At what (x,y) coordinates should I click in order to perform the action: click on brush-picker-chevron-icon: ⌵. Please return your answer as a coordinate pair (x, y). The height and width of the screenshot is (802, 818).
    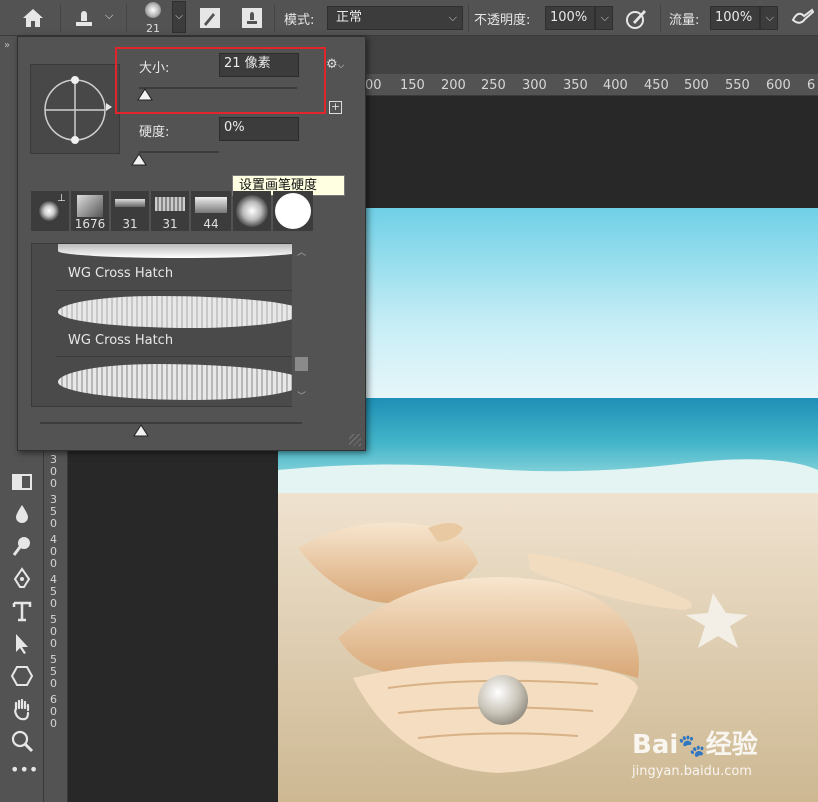
    Looking at the image, I should click on (179, 17).